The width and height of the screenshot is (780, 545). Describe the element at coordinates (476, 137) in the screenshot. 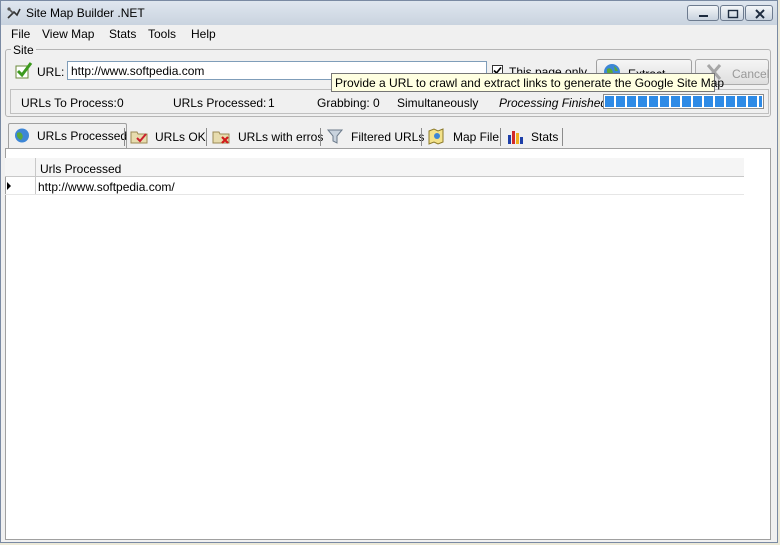

I see `tab-label: Map File` at that location.